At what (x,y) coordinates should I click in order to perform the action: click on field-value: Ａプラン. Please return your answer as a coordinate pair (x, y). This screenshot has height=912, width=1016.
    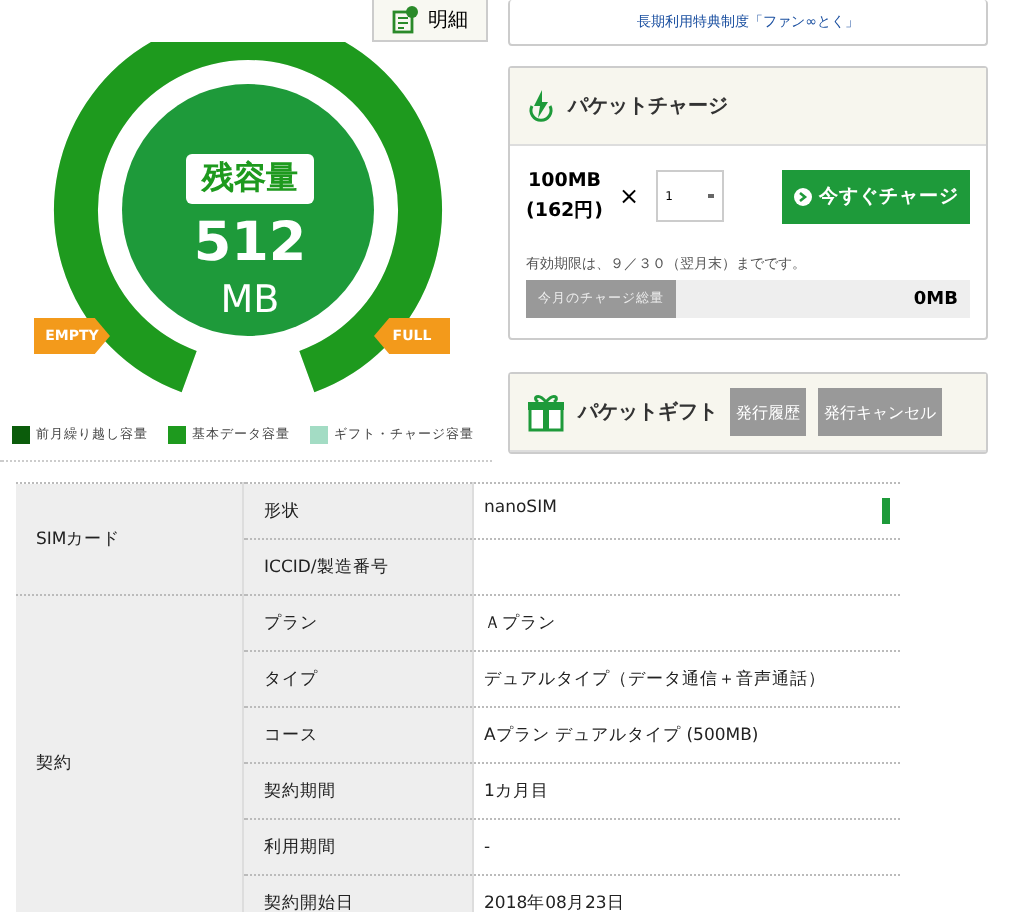
    Looking at the image, I should click on (686, 623).